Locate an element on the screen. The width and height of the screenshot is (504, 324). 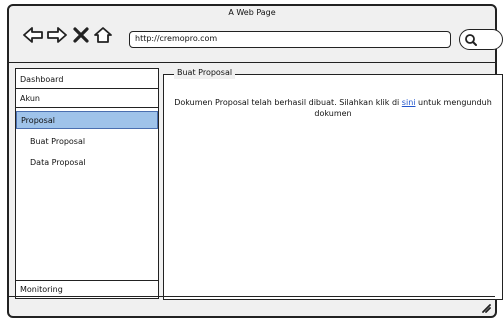
home-icon is located at coordinates (103, 36).